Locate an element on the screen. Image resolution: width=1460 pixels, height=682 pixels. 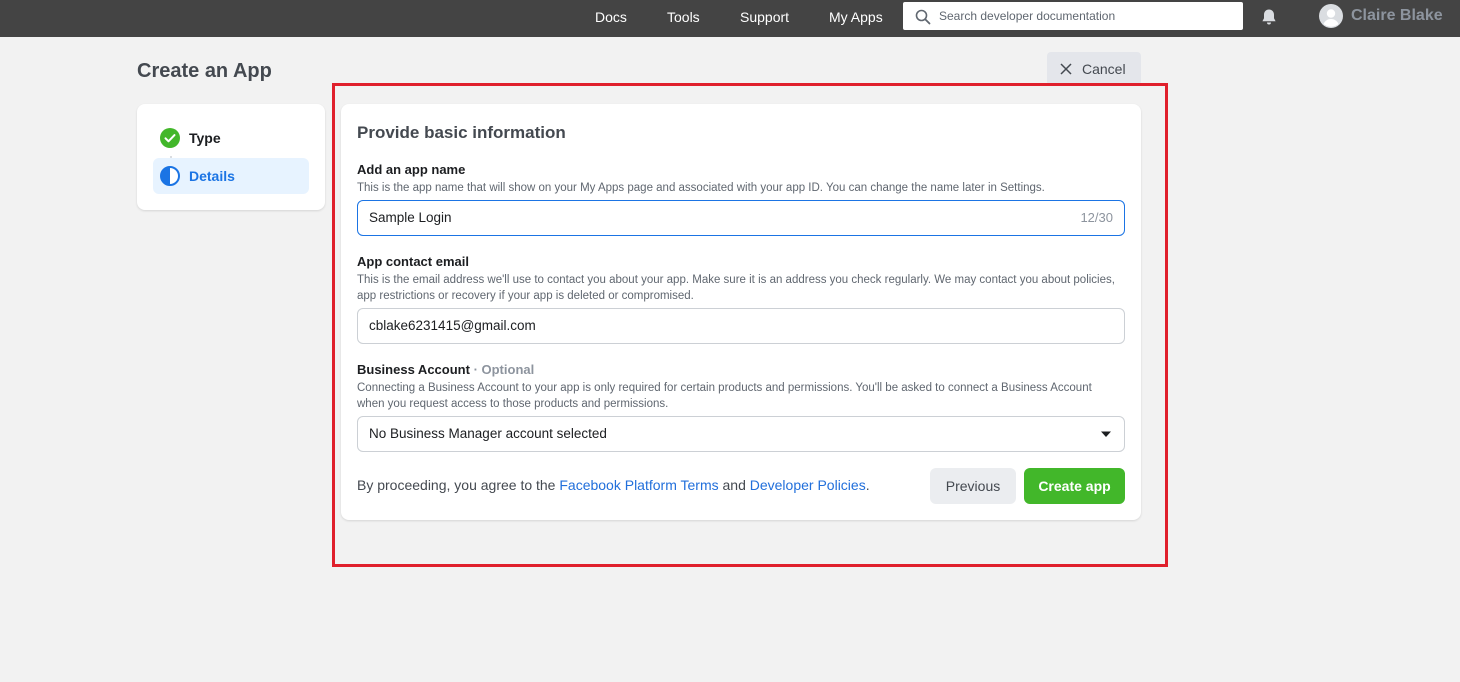
business-account-label-text: Business Account is located at coordinates (413, 369).